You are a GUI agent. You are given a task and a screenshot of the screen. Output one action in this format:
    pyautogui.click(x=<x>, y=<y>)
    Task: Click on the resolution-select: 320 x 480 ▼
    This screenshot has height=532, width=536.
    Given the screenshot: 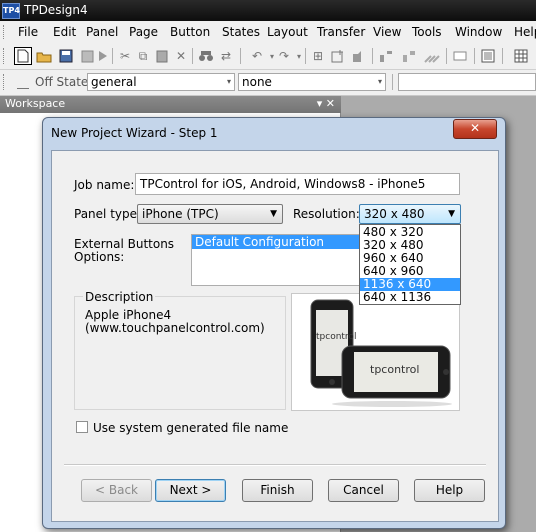 What is the action you would take?
    pyautogui.click(x=410, y=214)
    